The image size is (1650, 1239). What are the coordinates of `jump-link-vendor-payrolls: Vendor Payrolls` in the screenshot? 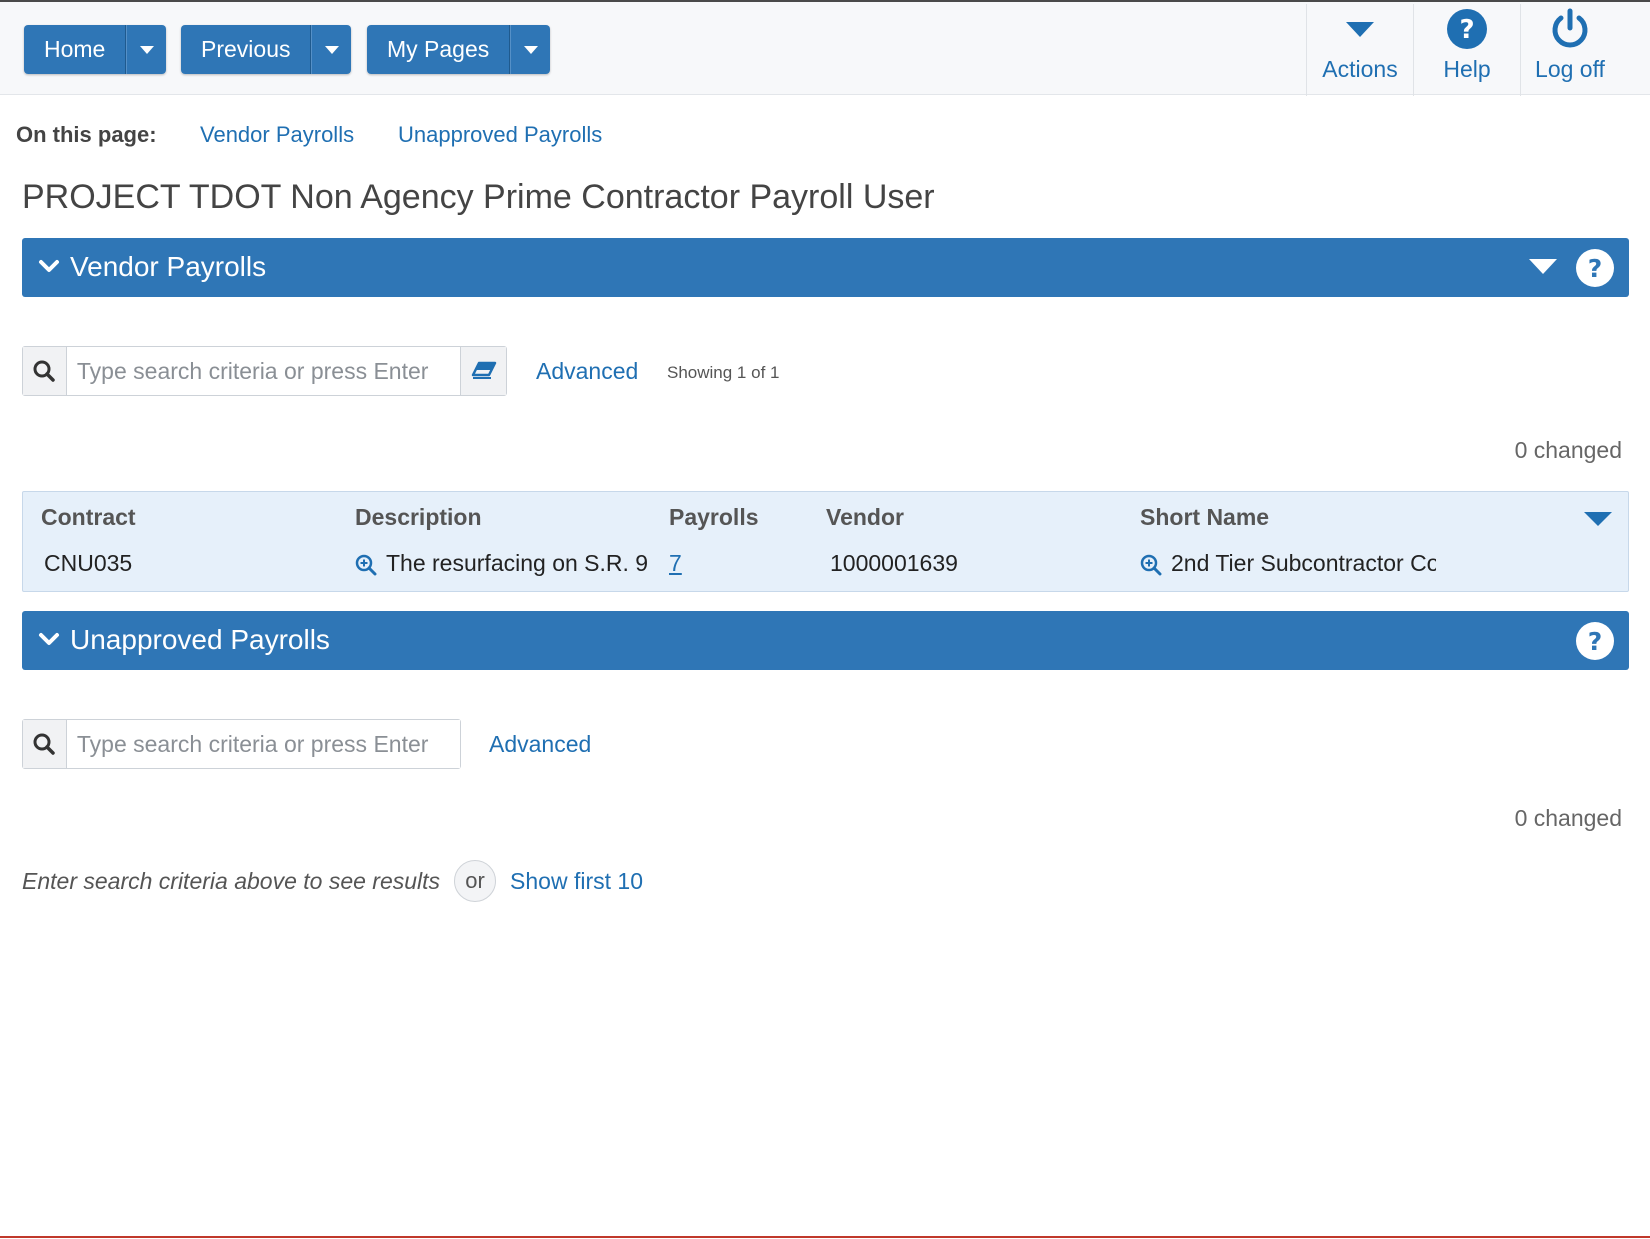 It's located at (277, 135).